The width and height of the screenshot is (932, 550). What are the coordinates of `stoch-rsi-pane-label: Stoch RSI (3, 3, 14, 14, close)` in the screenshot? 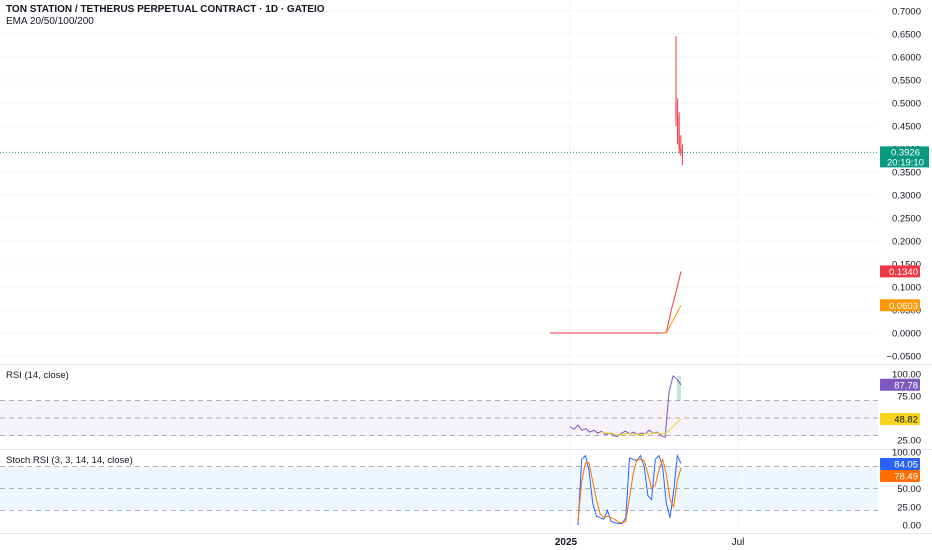 It's located at (69, 460).